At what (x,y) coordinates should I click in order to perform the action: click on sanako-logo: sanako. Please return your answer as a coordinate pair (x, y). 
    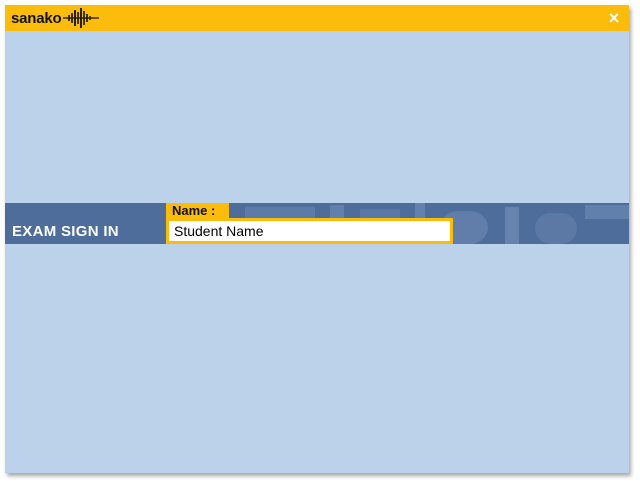
    Looking at the image, I should click on (55, 18).